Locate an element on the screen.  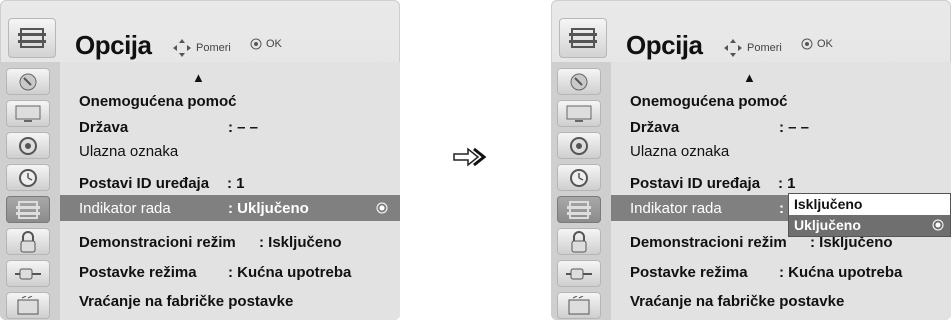
dropdown-option-on: Uključeno is located at coordinates (869, 225).